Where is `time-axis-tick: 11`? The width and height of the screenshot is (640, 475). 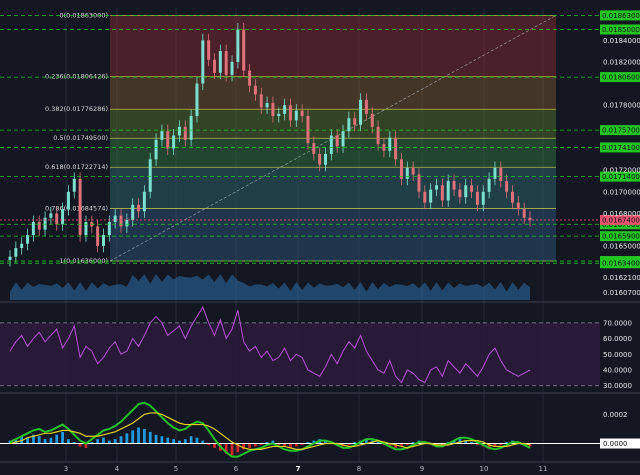
time-axis-tick: 11 is located at coordinates (543, 469).